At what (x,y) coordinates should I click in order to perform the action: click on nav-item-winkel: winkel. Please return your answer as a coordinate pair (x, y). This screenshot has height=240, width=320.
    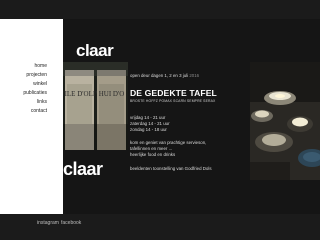
    Looking at the image, I should click on (23, 84).